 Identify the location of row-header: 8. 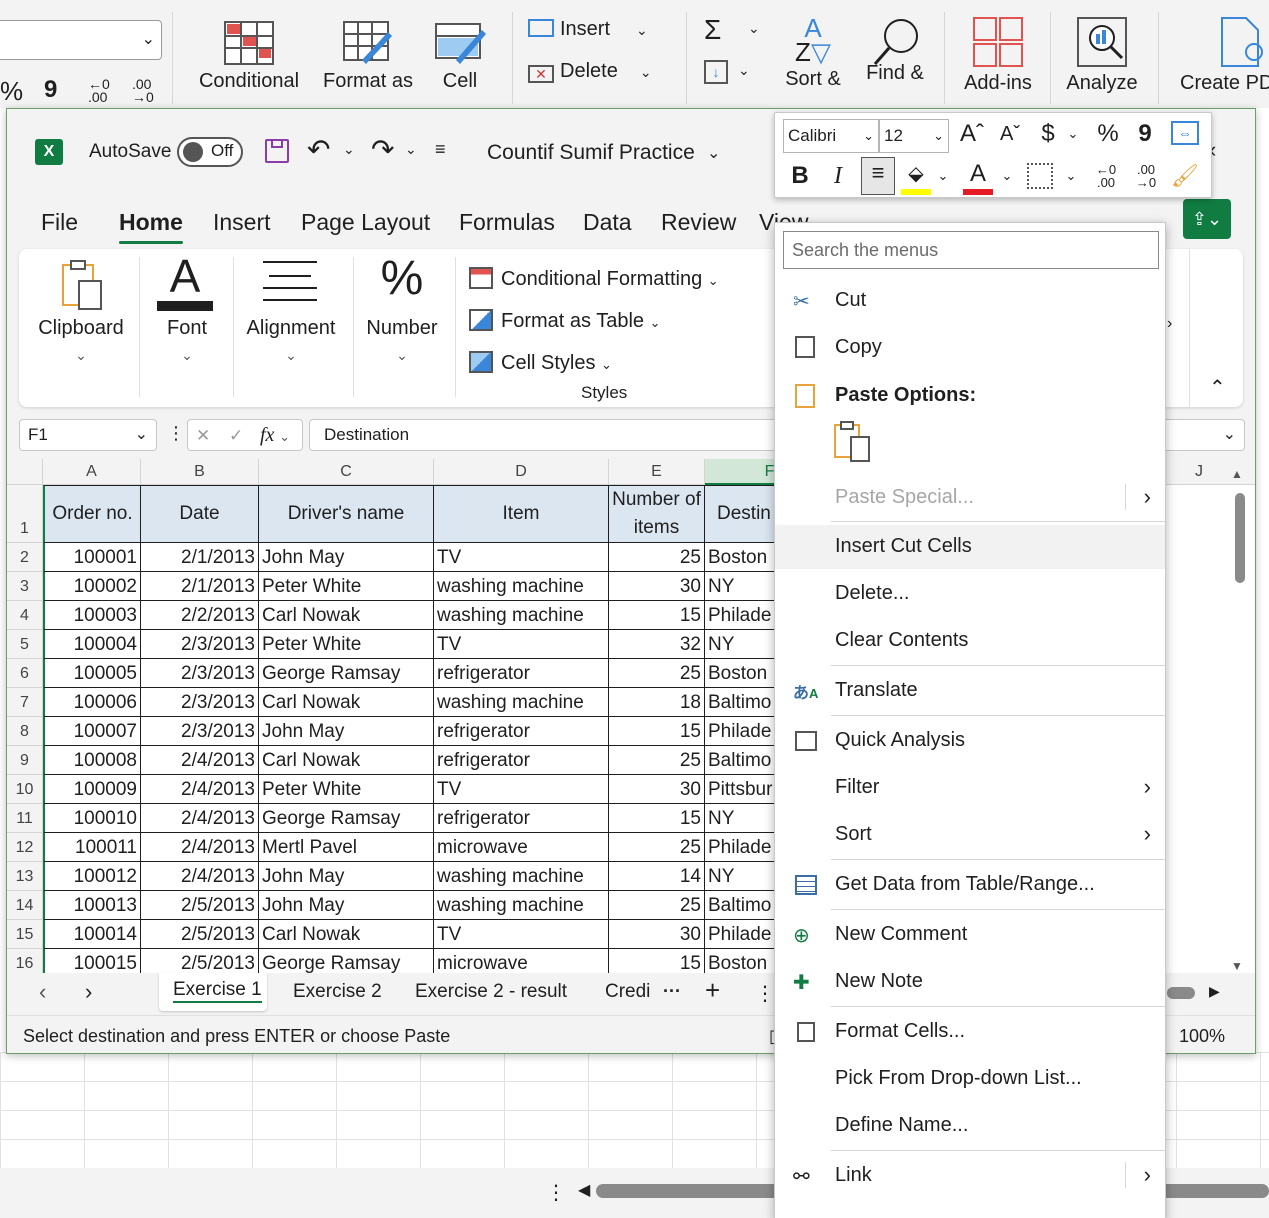
(25, 731).